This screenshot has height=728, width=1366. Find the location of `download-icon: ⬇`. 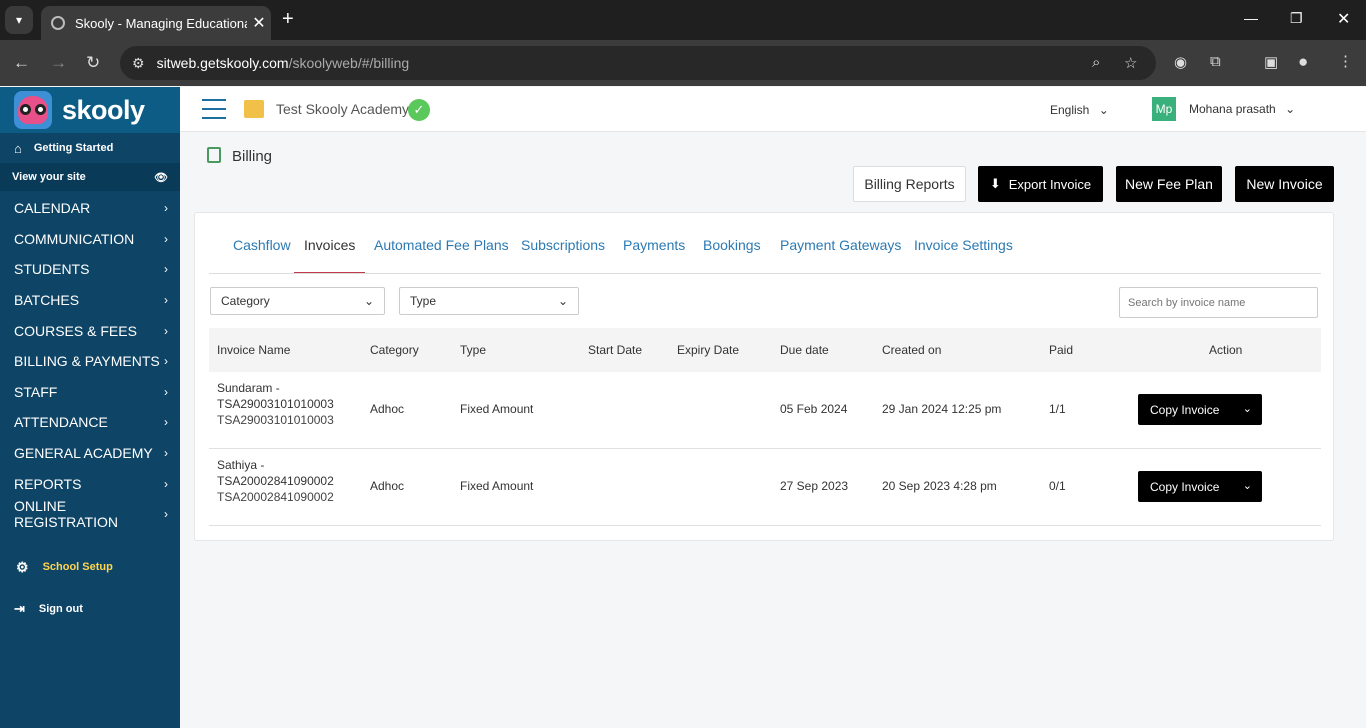

download-icon: ⬇ is located at coordinates (995, 183).